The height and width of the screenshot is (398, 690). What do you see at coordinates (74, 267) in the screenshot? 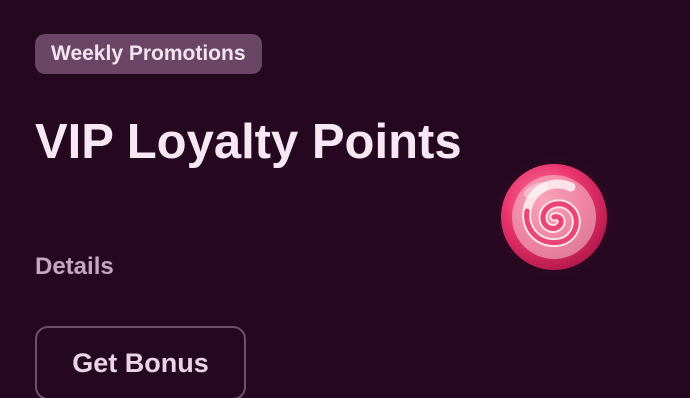
I see `details-link: Details` at bounding box center [74, 267].